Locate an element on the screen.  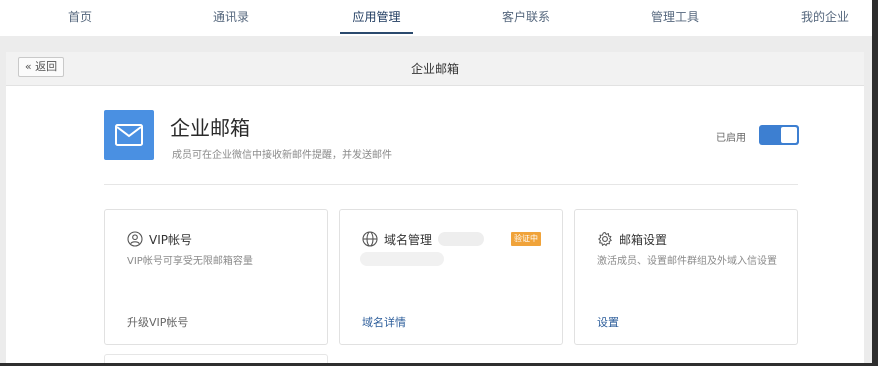
nav-admin-tools: 管理工具 is located at coordinates (675, 18).